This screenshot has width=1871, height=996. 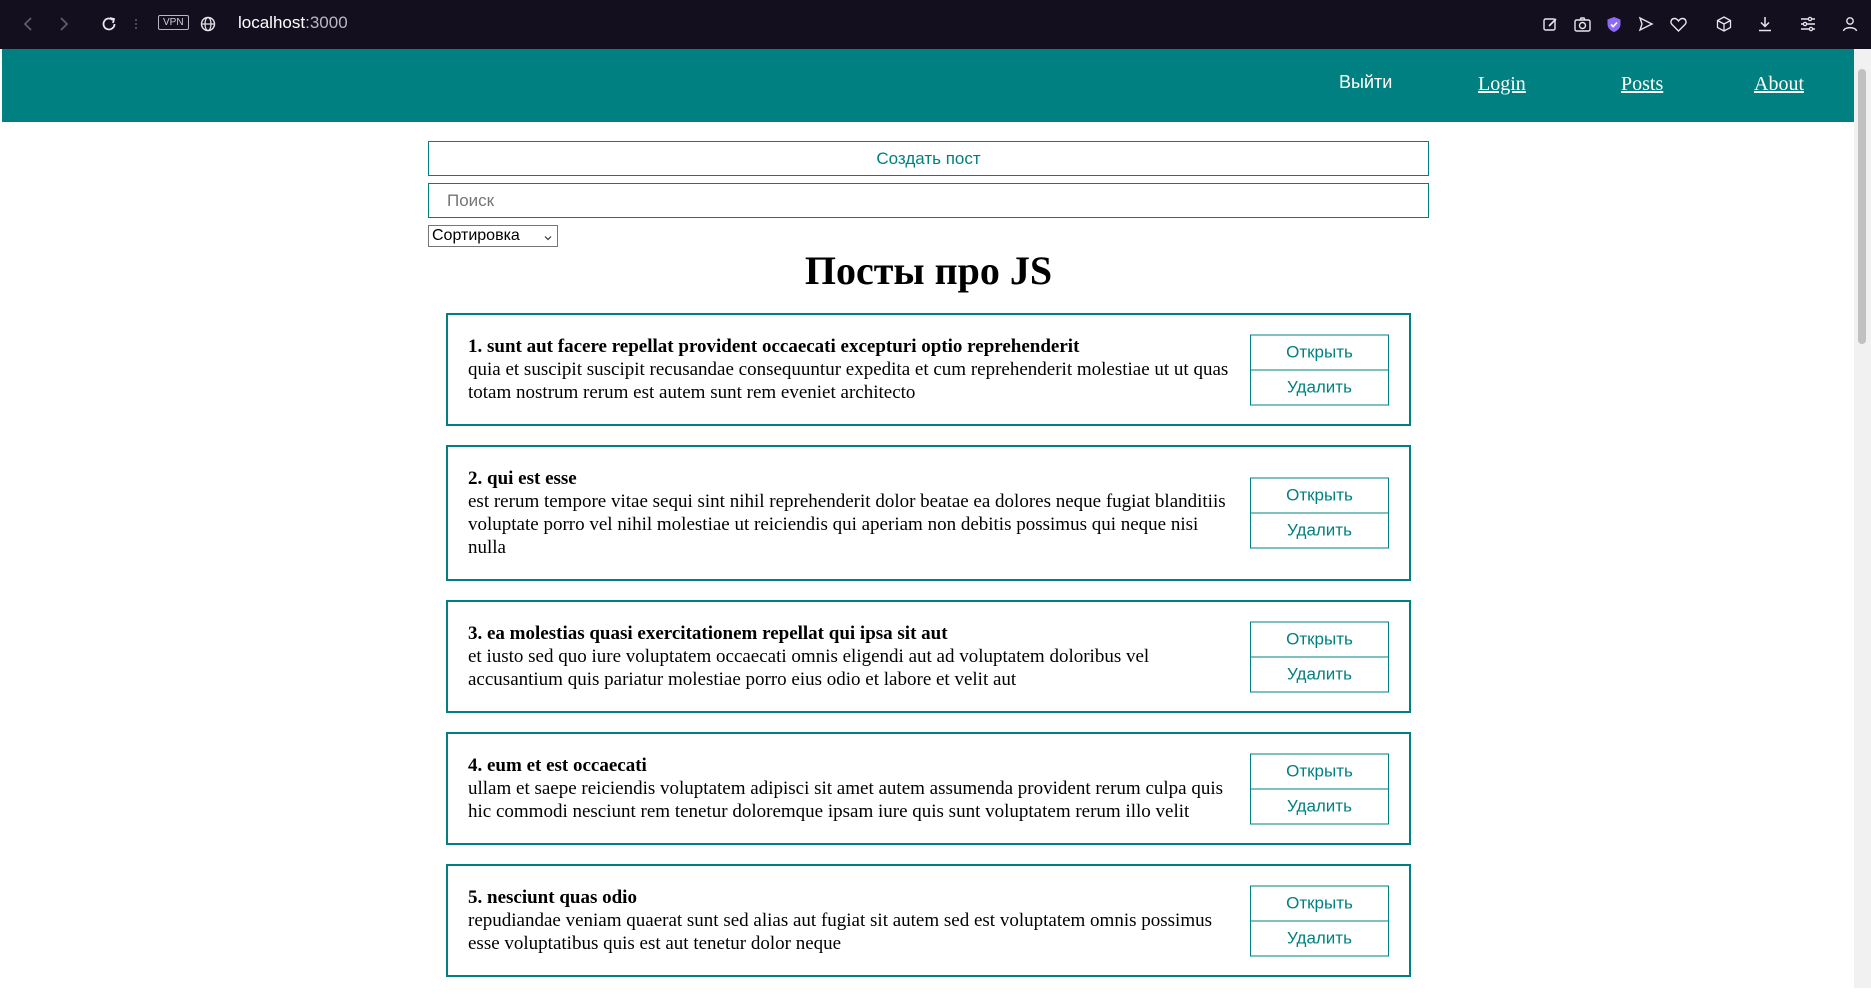 What do you see at coordinates (1808, 24) in the screenshot?
I see `settings-sliders-icon` at bounding box center [1808, 24].